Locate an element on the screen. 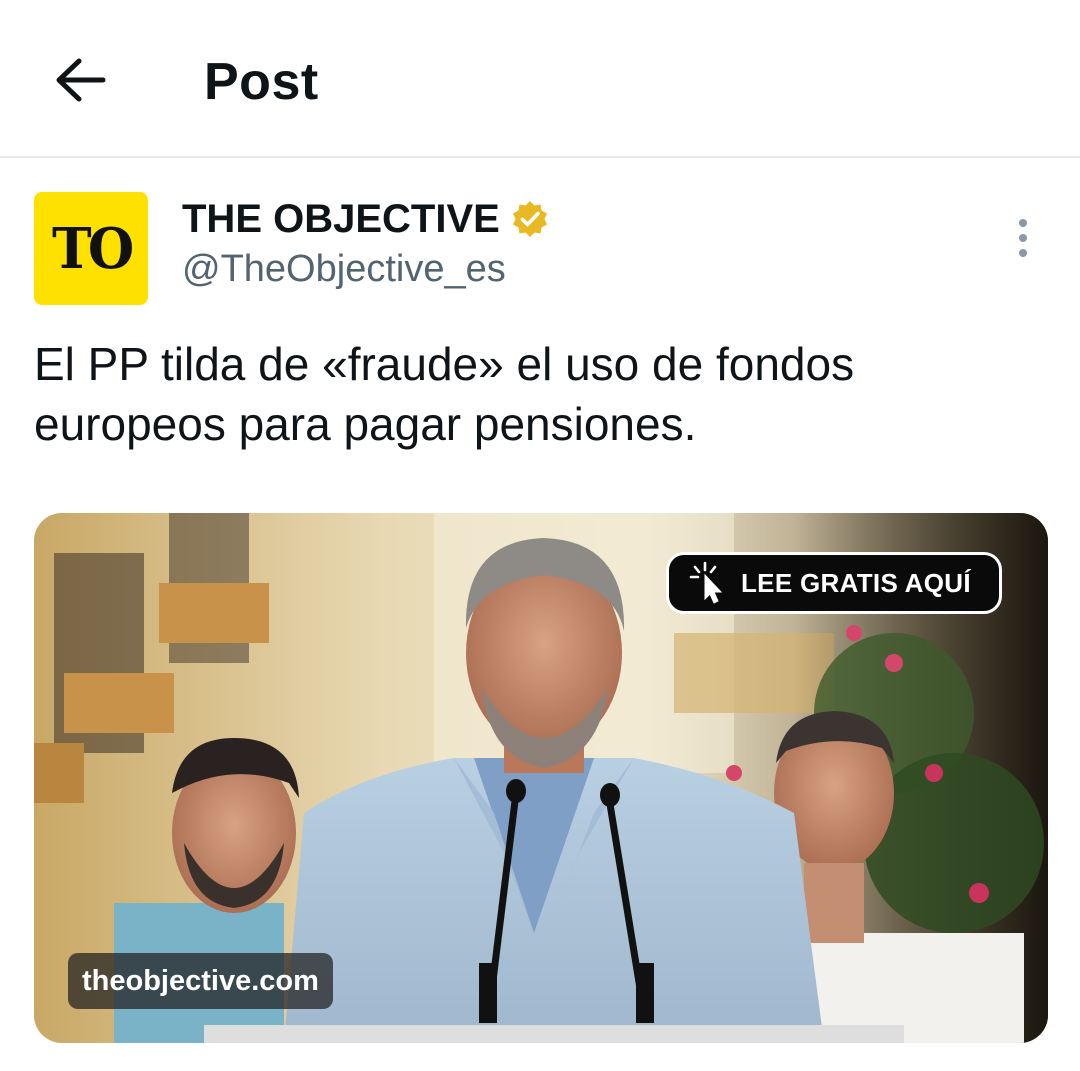  author-display-name: THE OBJECTIVE is located at coordinates (366, 219).